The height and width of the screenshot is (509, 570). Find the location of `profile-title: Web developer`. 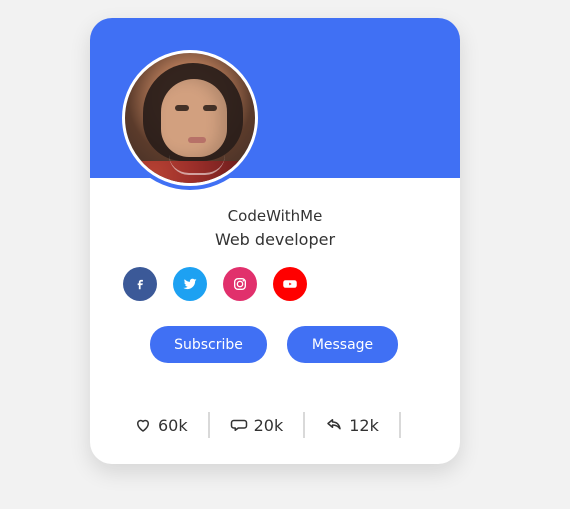

profile-title: Web developer is located at coordinates (275, 239).